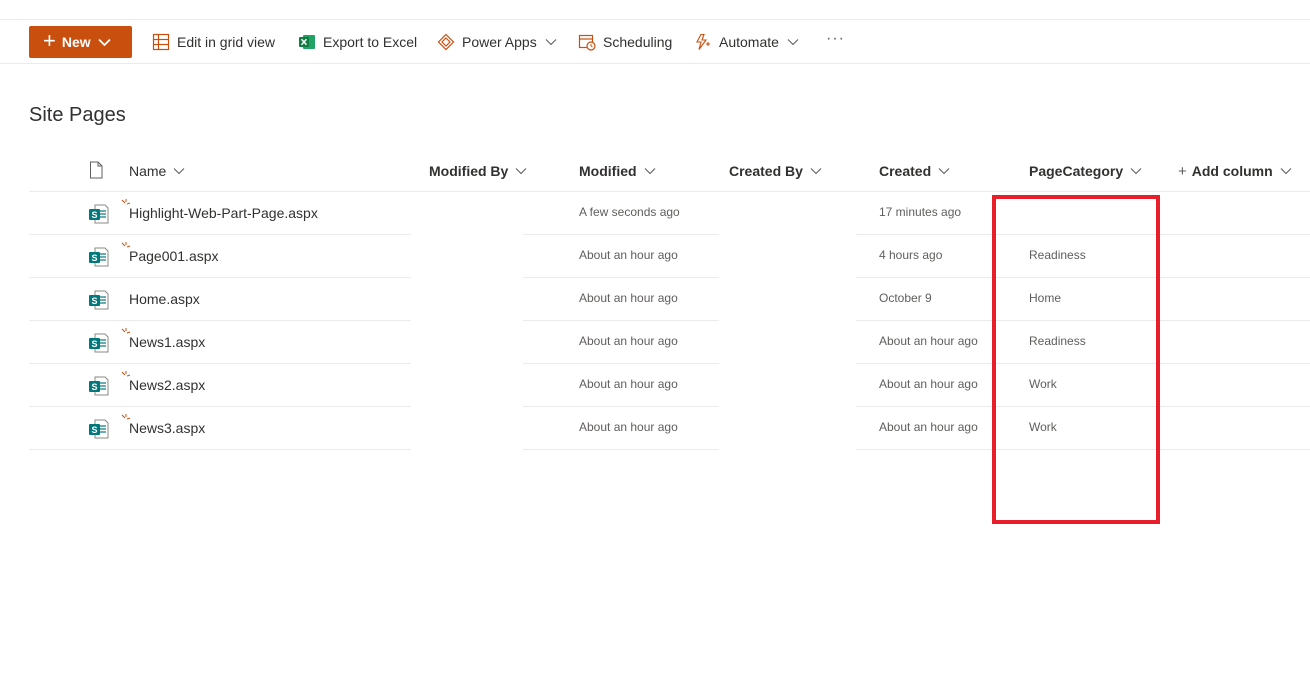 The height and width of the screenshot is (677, 1310). I want to click on power-apps-icon, so click(446, 42).